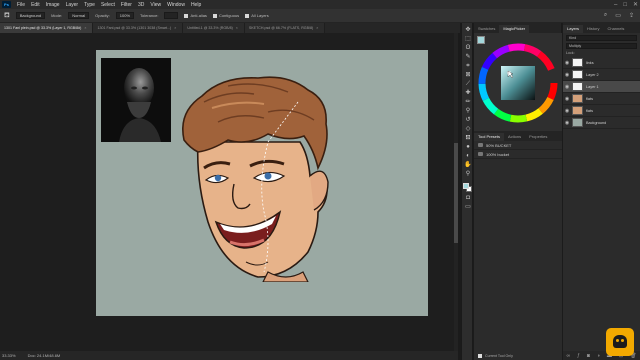 This screenshot has height=360, width=640. Describe the element at coordinates (569, 356) in the screenshot. I see `link-layers-icon: ∞` at that location.